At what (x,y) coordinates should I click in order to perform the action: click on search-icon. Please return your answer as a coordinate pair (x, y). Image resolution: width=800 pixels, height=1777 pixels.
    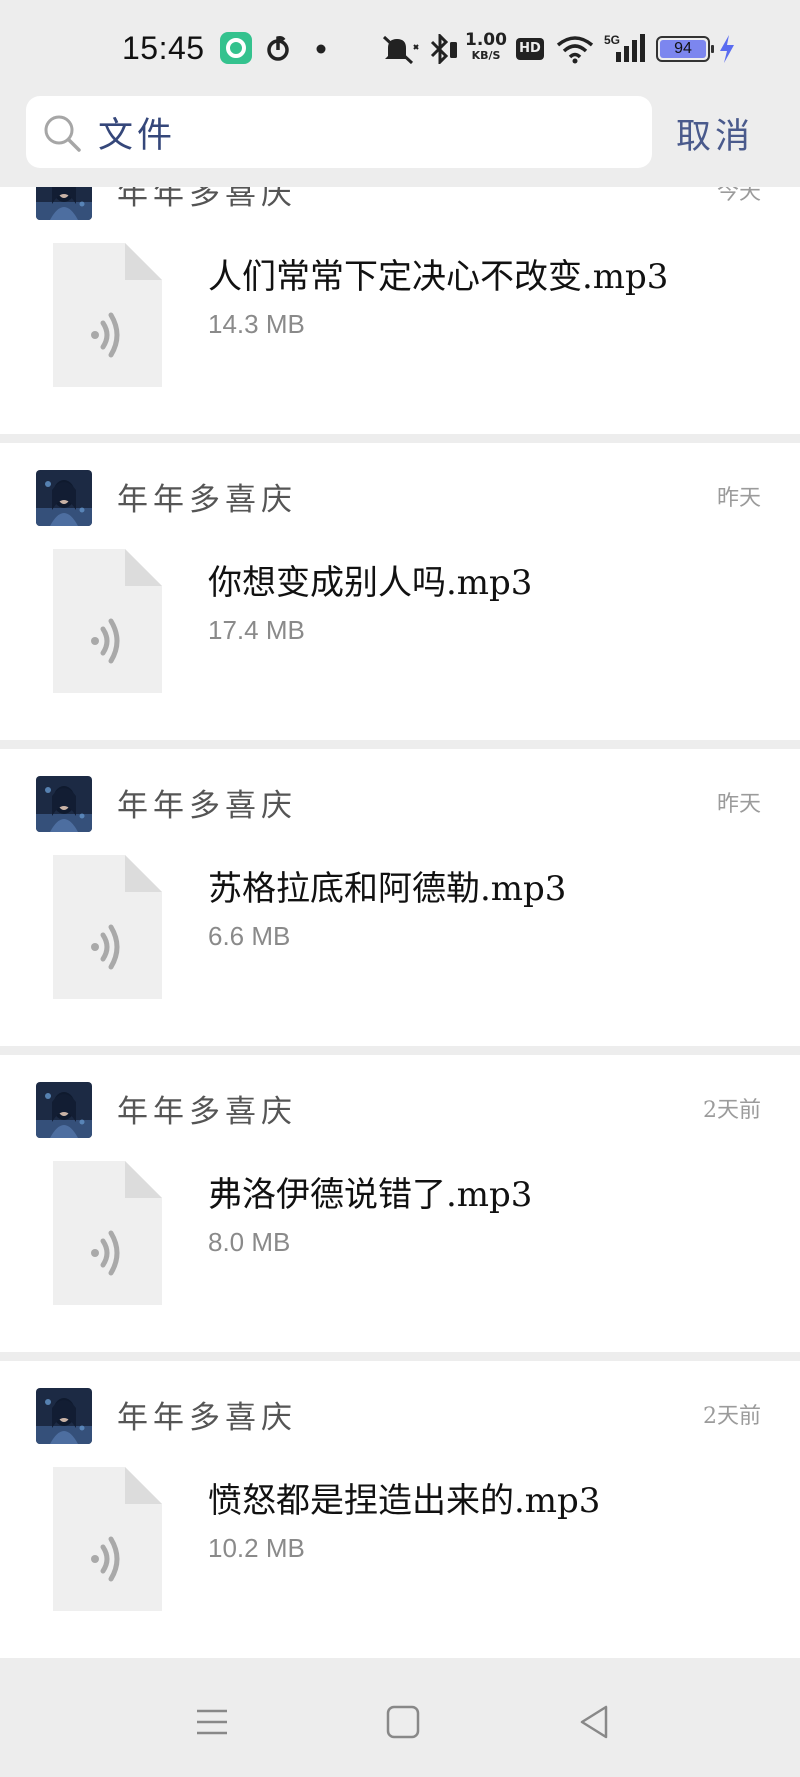
    Looking at the image, I should click on (62, 133).